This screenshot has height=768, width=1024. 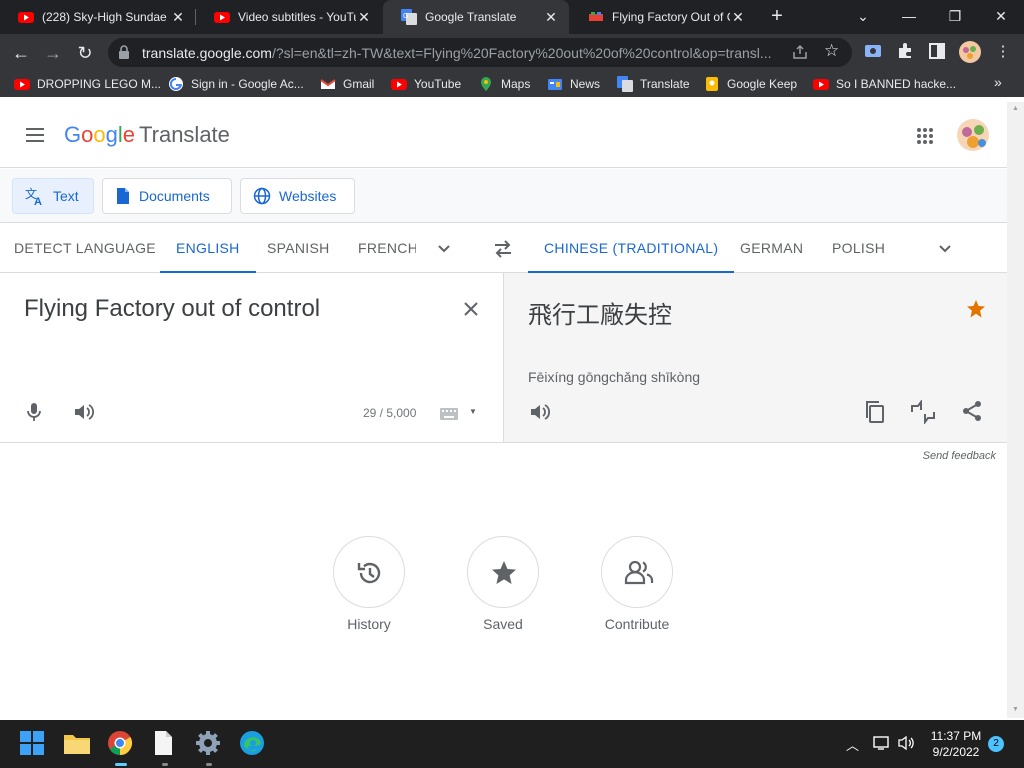 What do you see at coordinates (573, 84) in the screenshot?
I see `bookmark-item: News` at bounding box center [573, 84].